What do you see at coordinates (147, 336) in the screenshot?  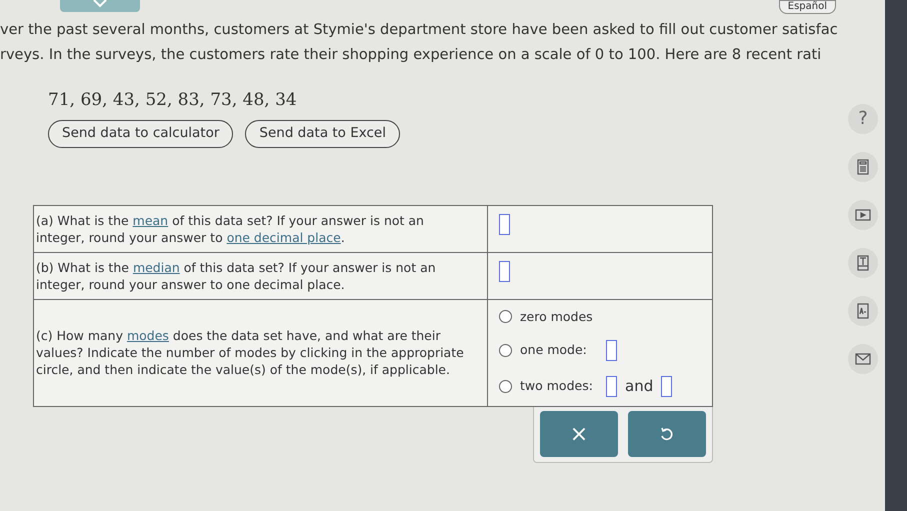 I see `term-link: modes` at bounding box center [147, 336].